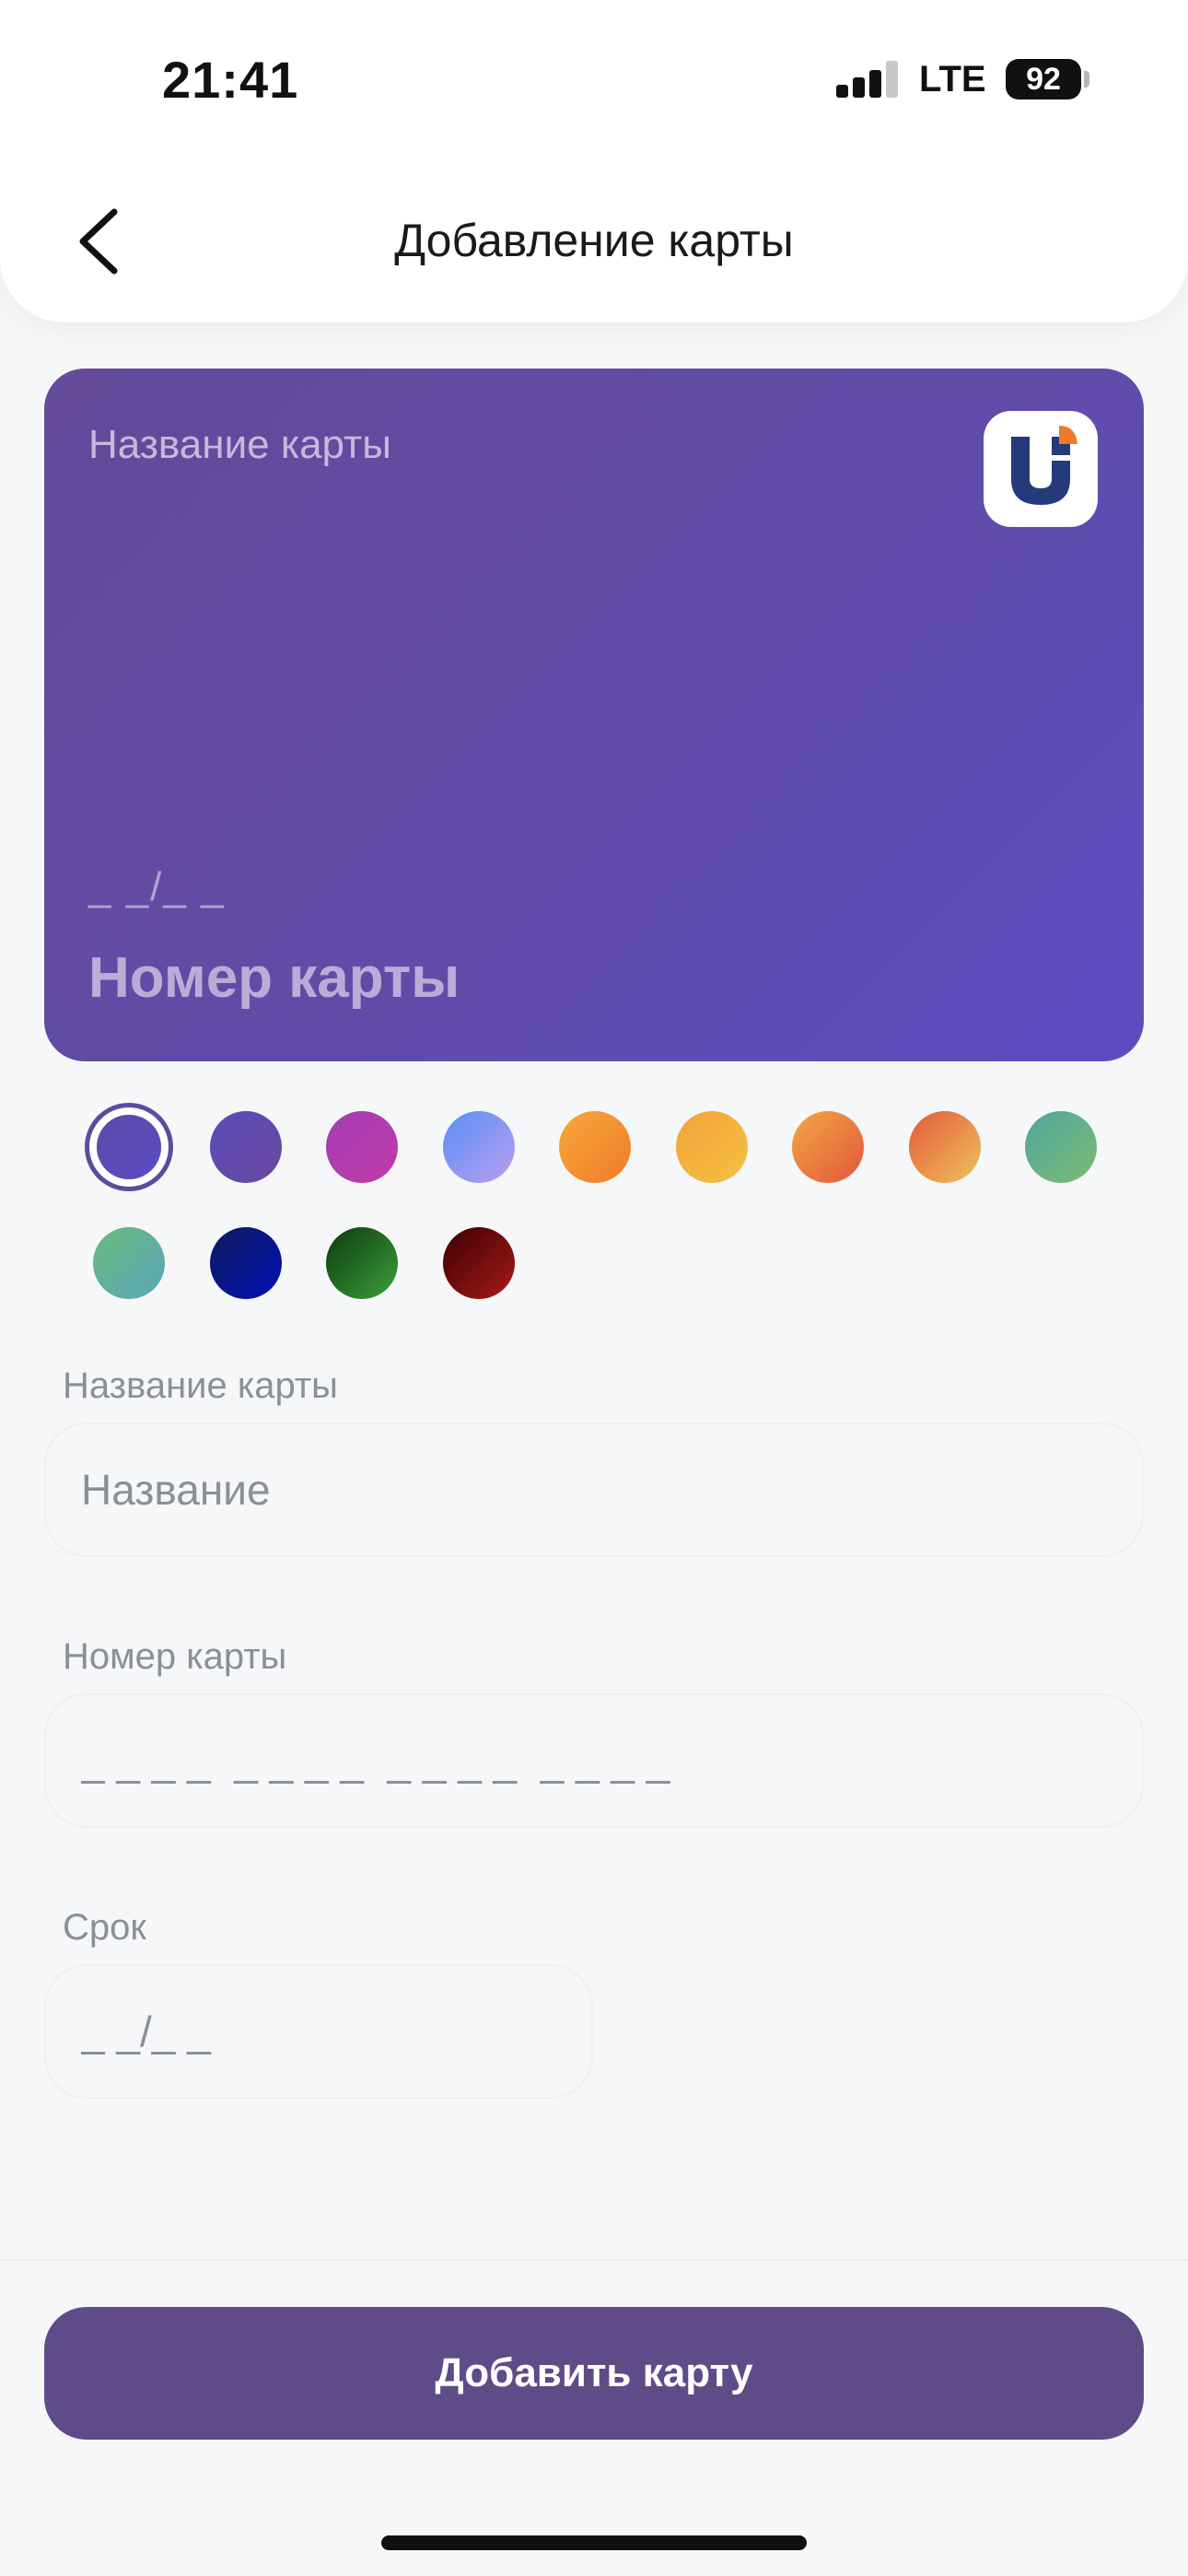 The width and height of the screenshot is (1188, 2576). I want to click on signal-icon, so click(867, 79).